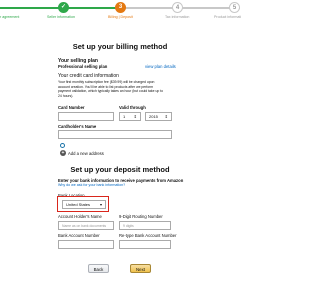 The height and width of the screenshot is (300, 320). What do you see at coordinates (61, 17) in the screenshot?
I see `step-2-label: Seller information` at bounding box center [61, 17].